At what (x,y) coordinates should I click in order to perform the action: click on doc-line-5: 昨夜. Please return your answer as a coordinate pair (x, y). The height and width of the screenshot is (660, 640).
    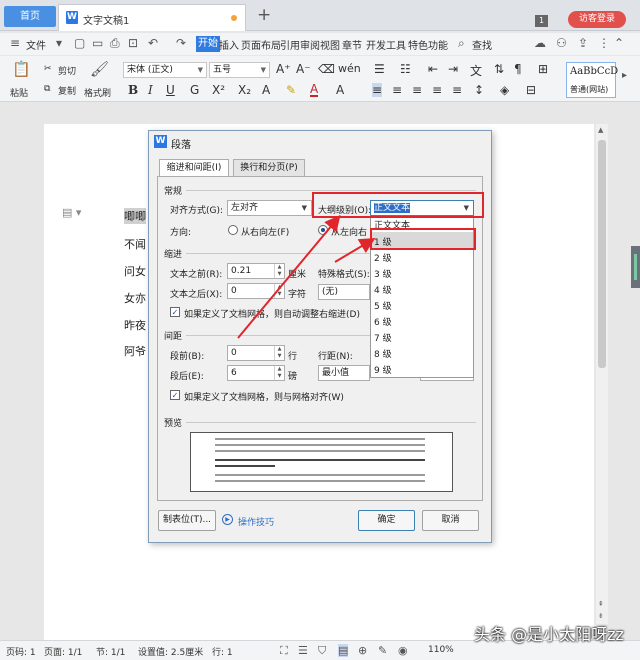
    Looking at the image, I should click on (135, 325).